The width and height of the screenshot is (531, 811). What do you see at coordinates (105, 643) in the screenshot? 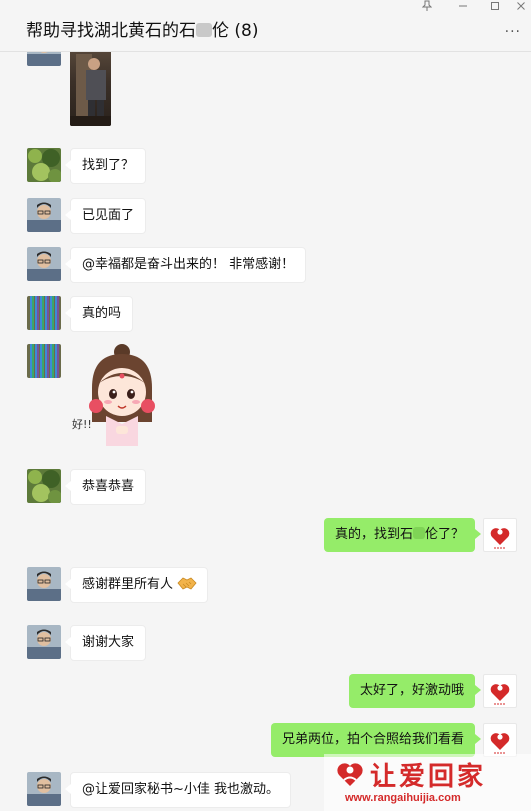
I see `message-bubble: 谢谢大家` at bounding box center [105, 643].